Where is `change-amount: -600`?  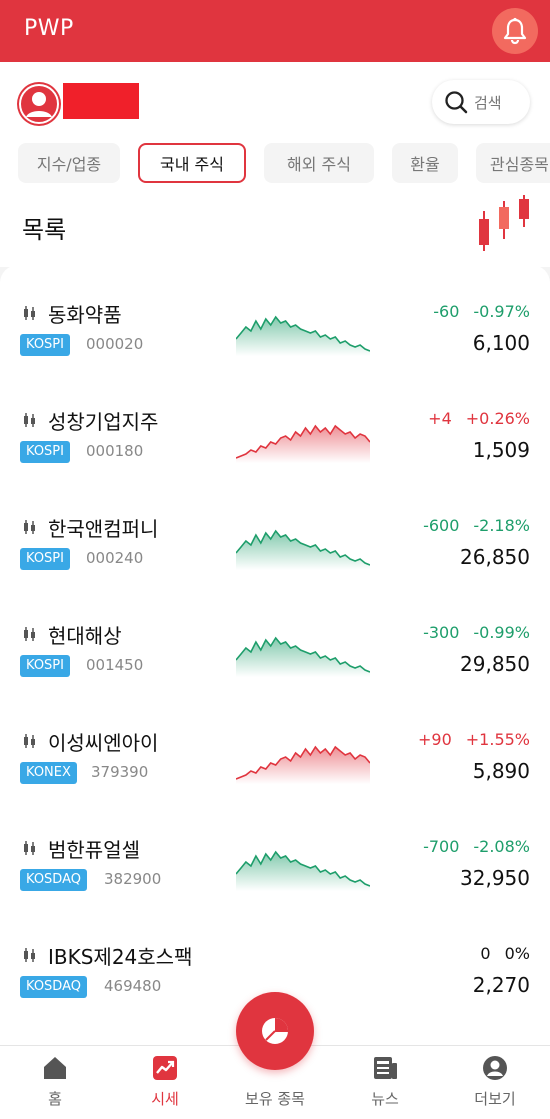
change-amount: -600 is located at coordinates (441, 525).